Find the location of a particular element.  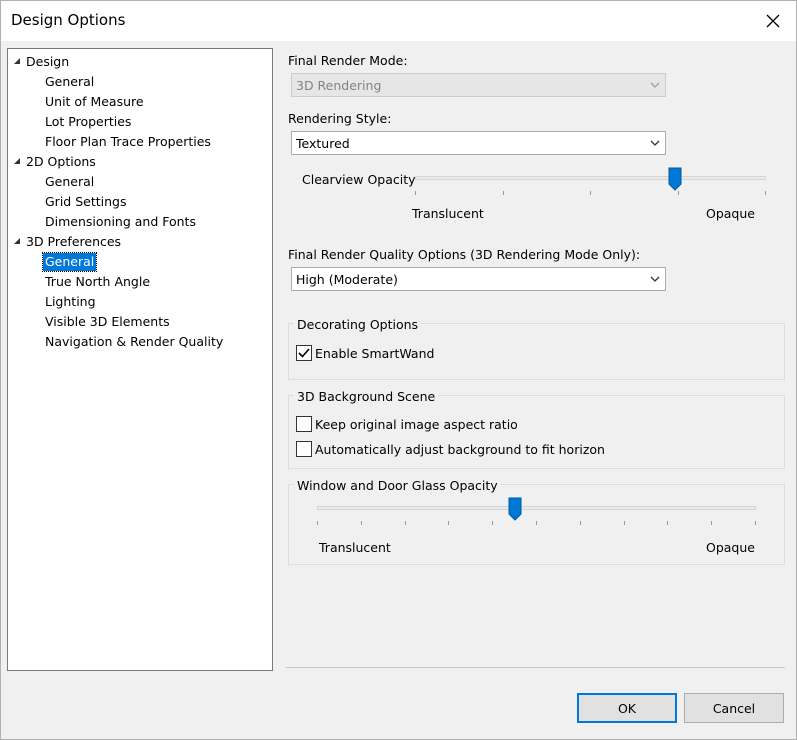

tree-item: Dimensioning and Fonts is located at coordinates (140, 222).